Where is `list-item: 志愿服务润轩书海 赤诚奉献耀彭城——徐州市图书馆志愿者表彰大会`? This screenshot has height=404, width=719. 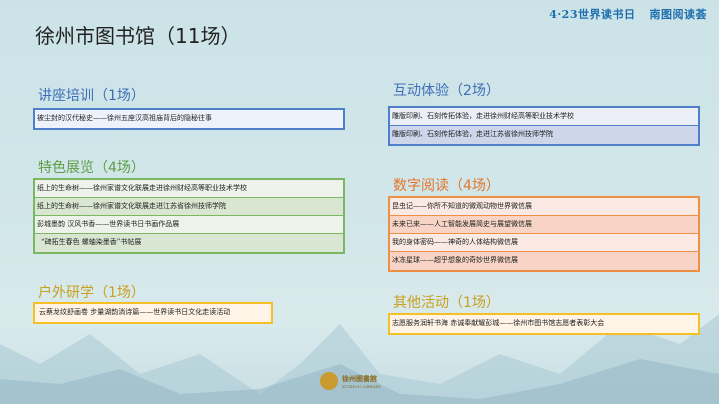
list-item: 志愿服务润轩书海 赤诚奉献耀彭城——徐州市图书馆志愿者表彰大会 is located at coordinates (544, 324).